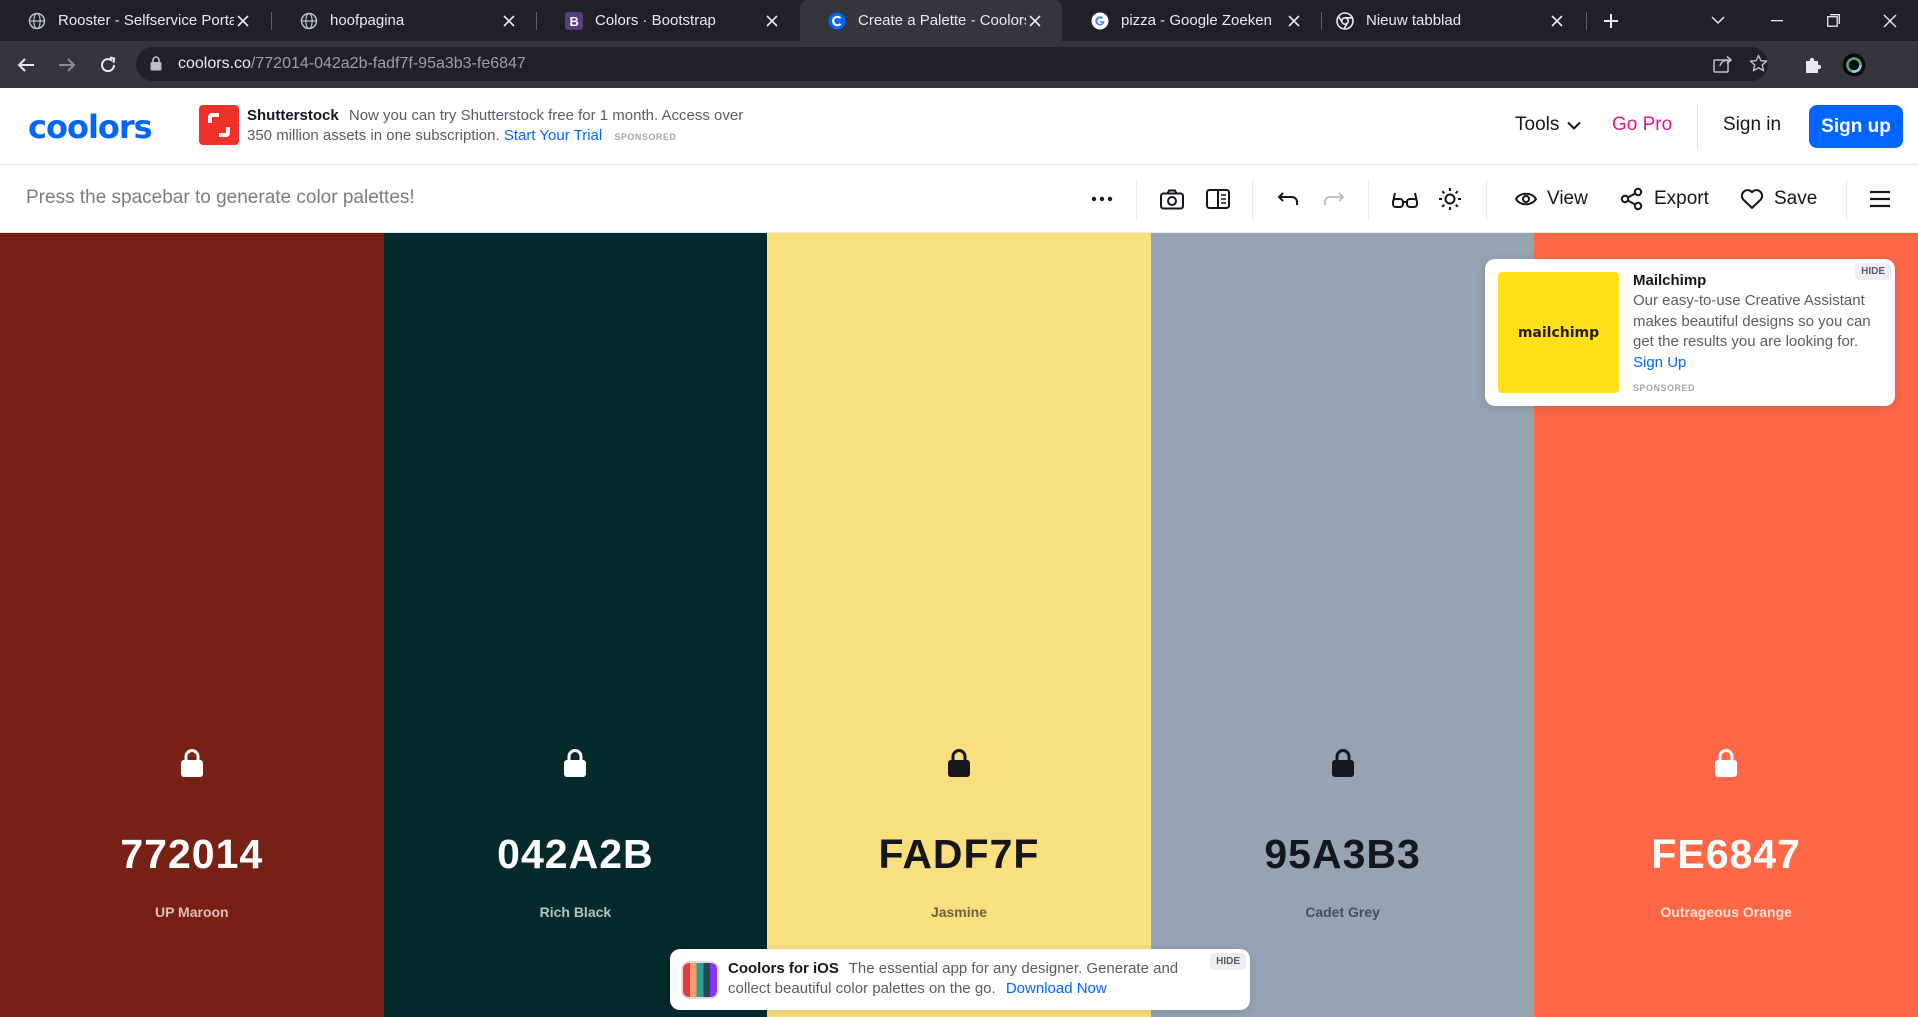 Image resolution: width=1918 pixels, height=1017 pixels. What do you see at coordinates (219, 125) in the screenshot?
I see `shutterstock-logo` at bounding box center [219, 125].